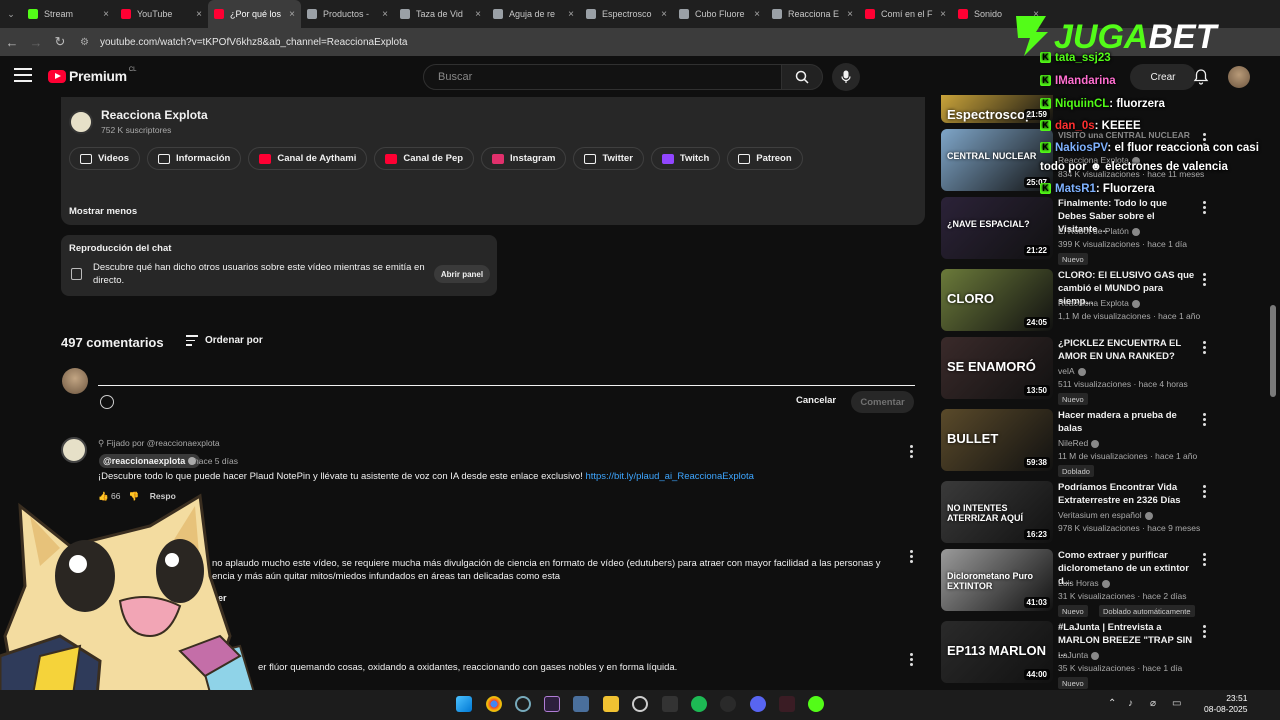  I want to click on channel-link-canal-de-pep: Canal de Pep, so click(424, 158).